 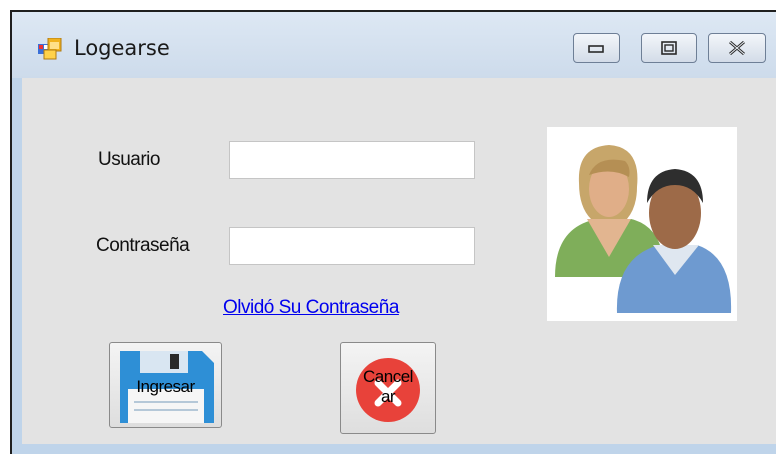 I want to click on users-image, so click(x=642, y=224).